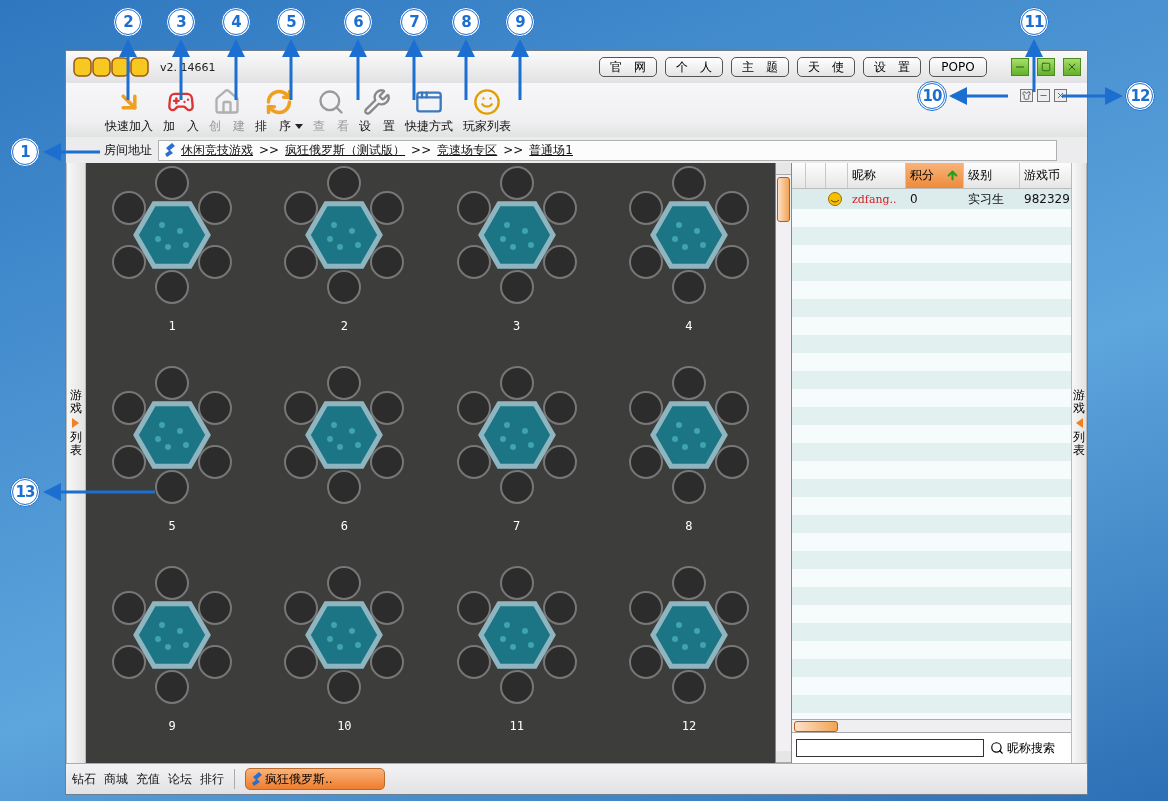  Describe the element at coordinates (689, 526) in the screenshot. I see `table-number: 8` at that location.